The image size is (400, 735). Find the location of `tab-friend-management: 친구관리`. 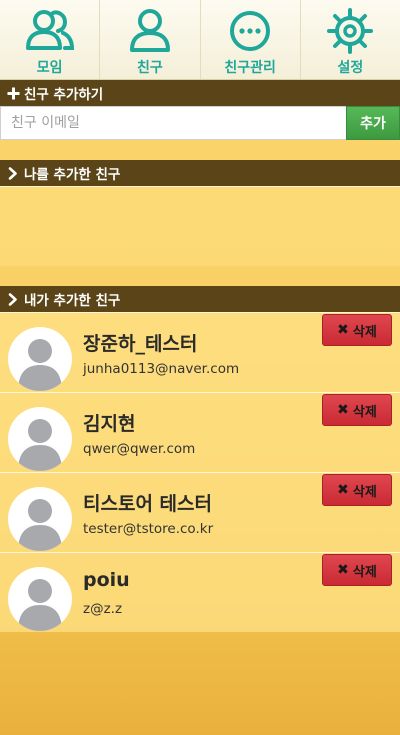

tab-friend-management: 친구관리 is located at coordinates (251, 39).